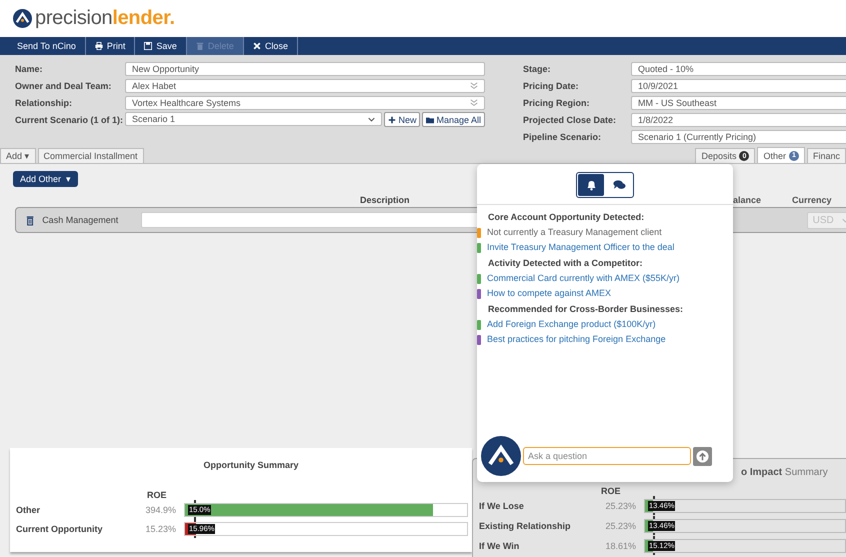 This screenshot has width=846, height=557. I want to click on column-header: Currency, so click(812, 200).